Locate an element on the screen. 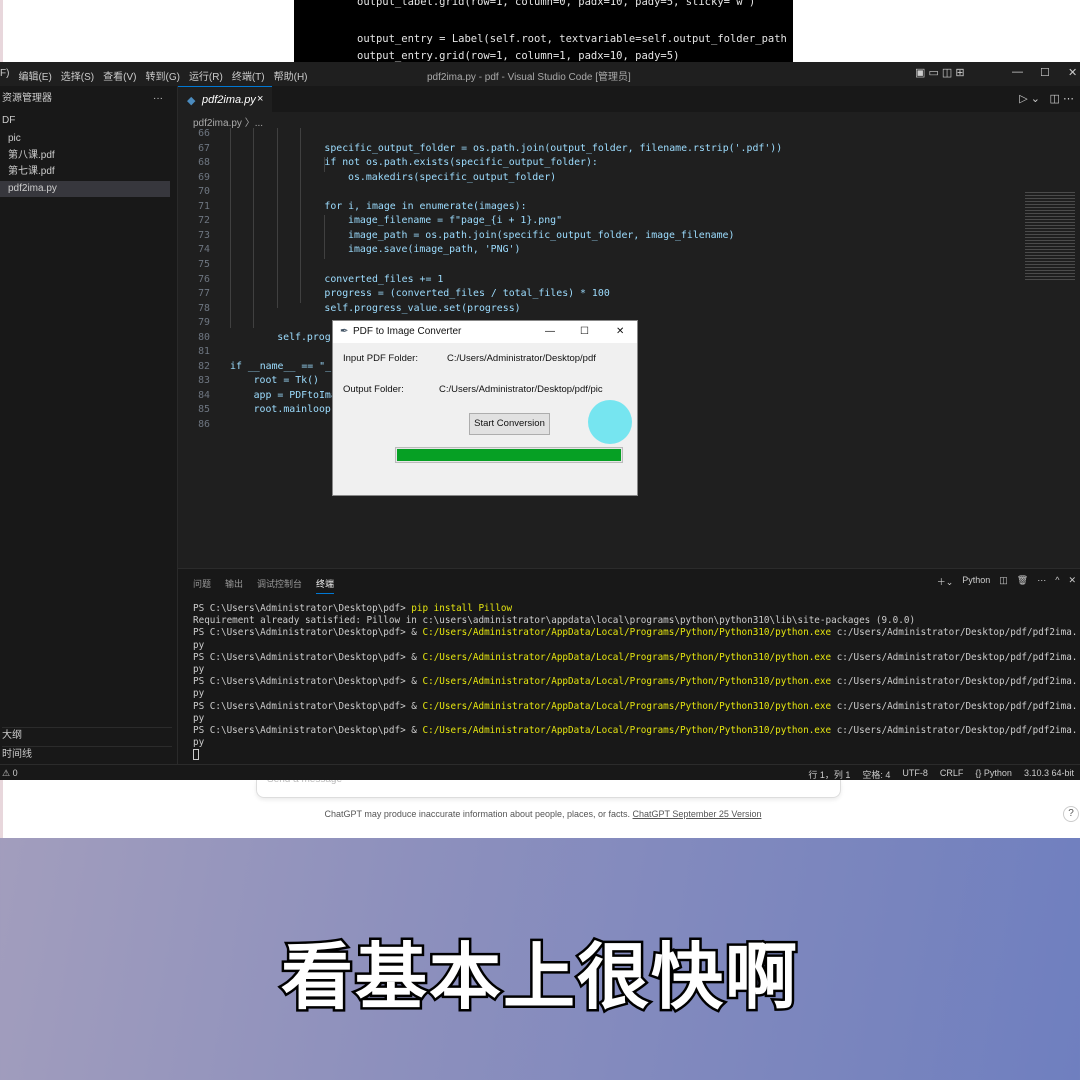 Image resolution: width=1080 pixels, height=1080 pixels. status-item: {} Python is located at coordinates (993, 774).